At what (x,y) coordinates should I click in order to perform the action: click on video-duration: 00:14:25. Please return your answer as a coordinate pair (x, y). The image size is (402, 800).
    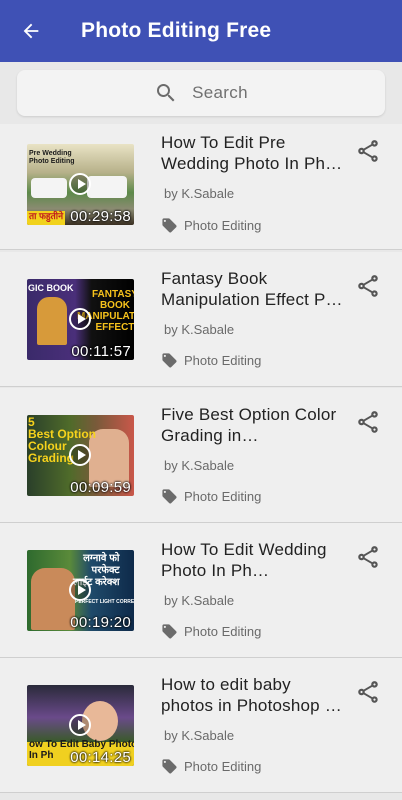
    Looking at the image, I should click on (100, 757).